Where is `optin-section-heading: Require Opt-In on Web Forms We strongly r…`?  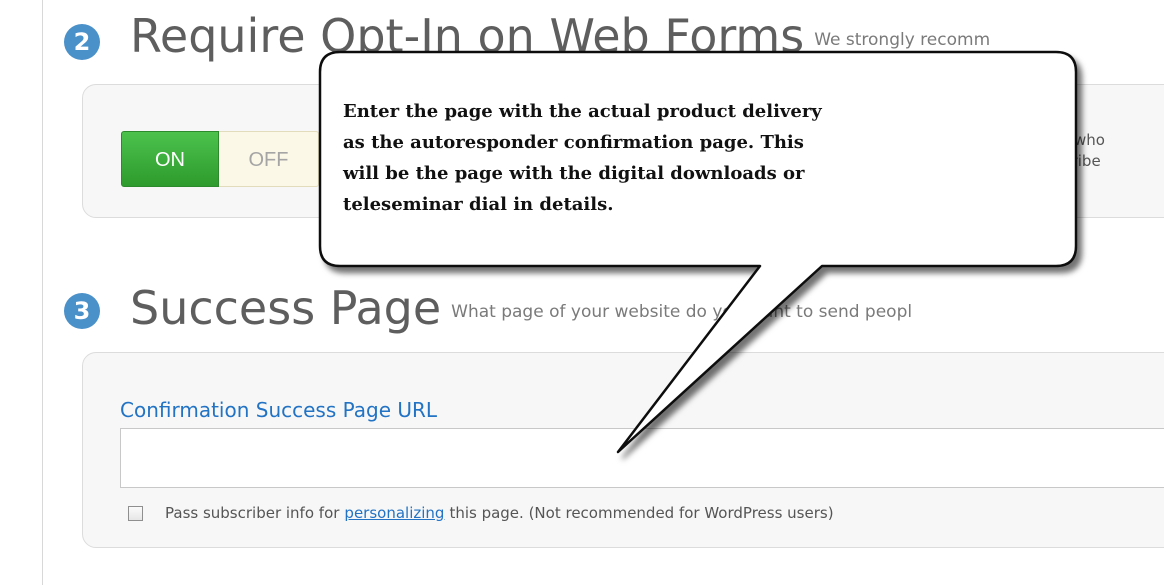 optin-section-heading: Require Opt-In on Web Forms We strongly r… is located at coordinates (560, 38).